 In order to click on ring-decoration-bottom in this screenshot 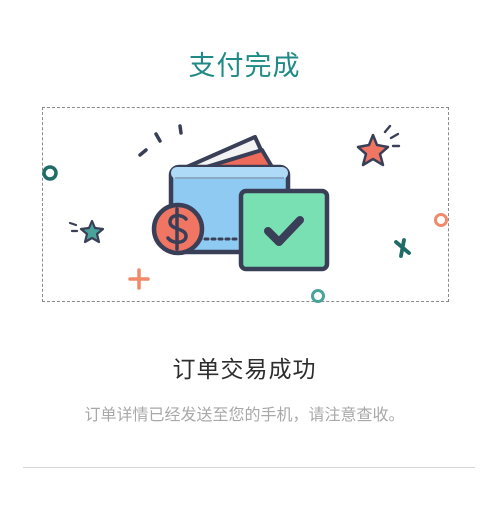, I will do `click(318, 296)`.